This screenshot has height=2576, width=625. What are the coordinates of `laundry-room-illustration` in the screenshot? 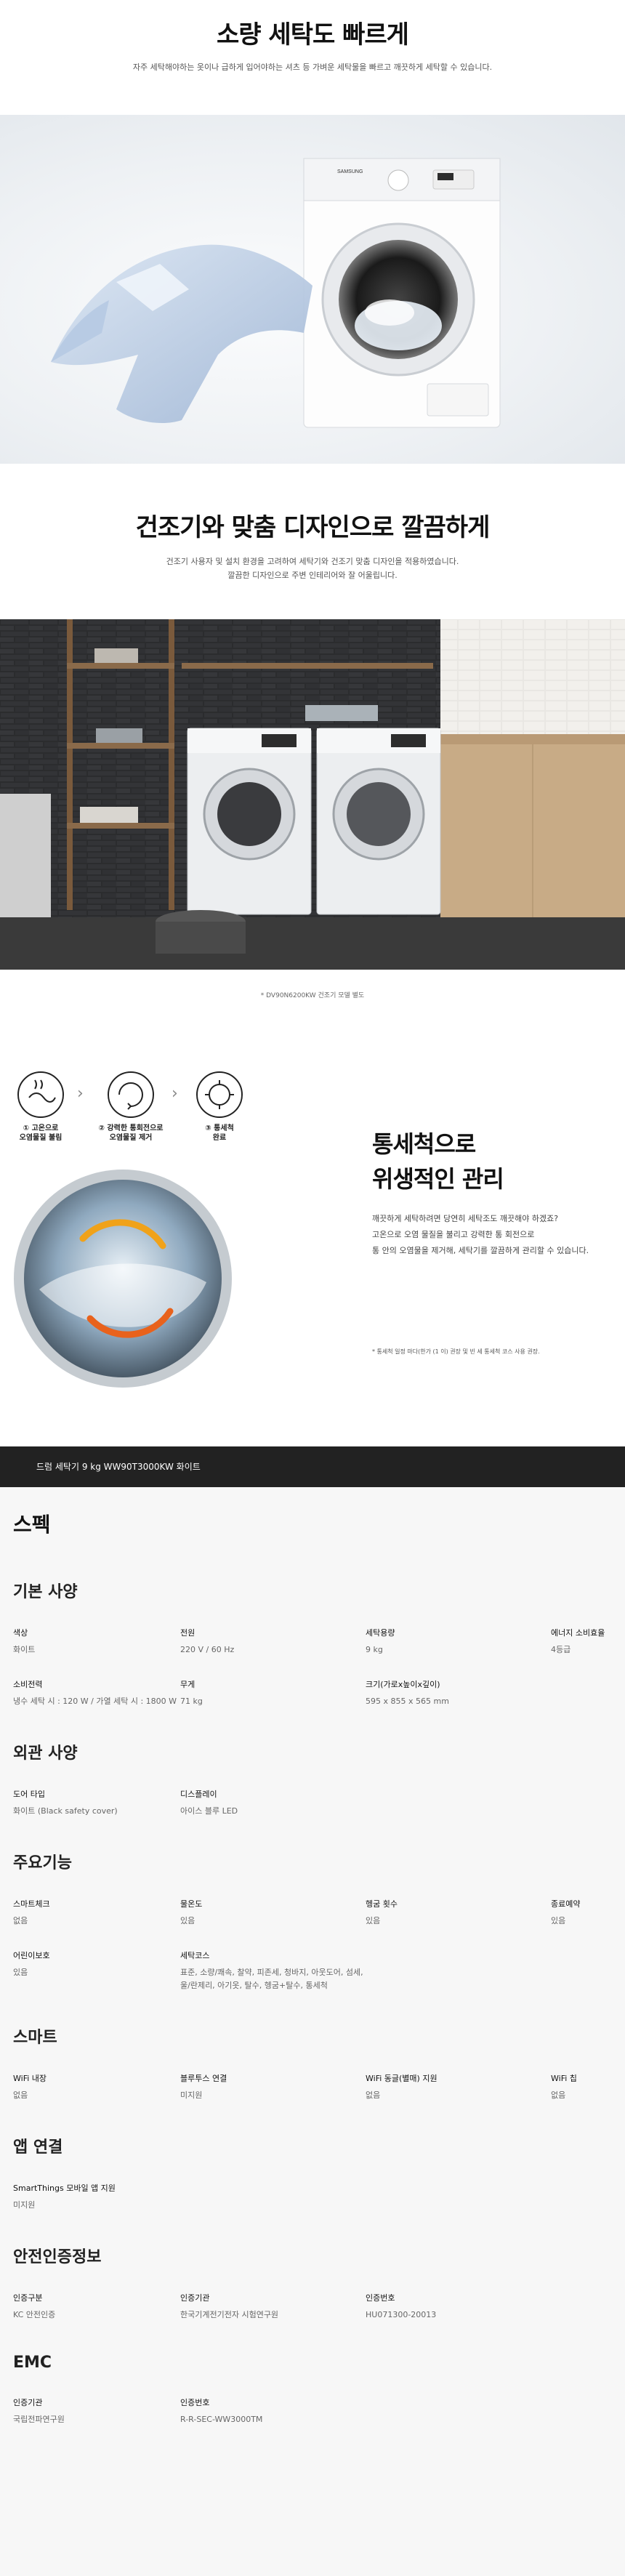 It's located at (312, 794).